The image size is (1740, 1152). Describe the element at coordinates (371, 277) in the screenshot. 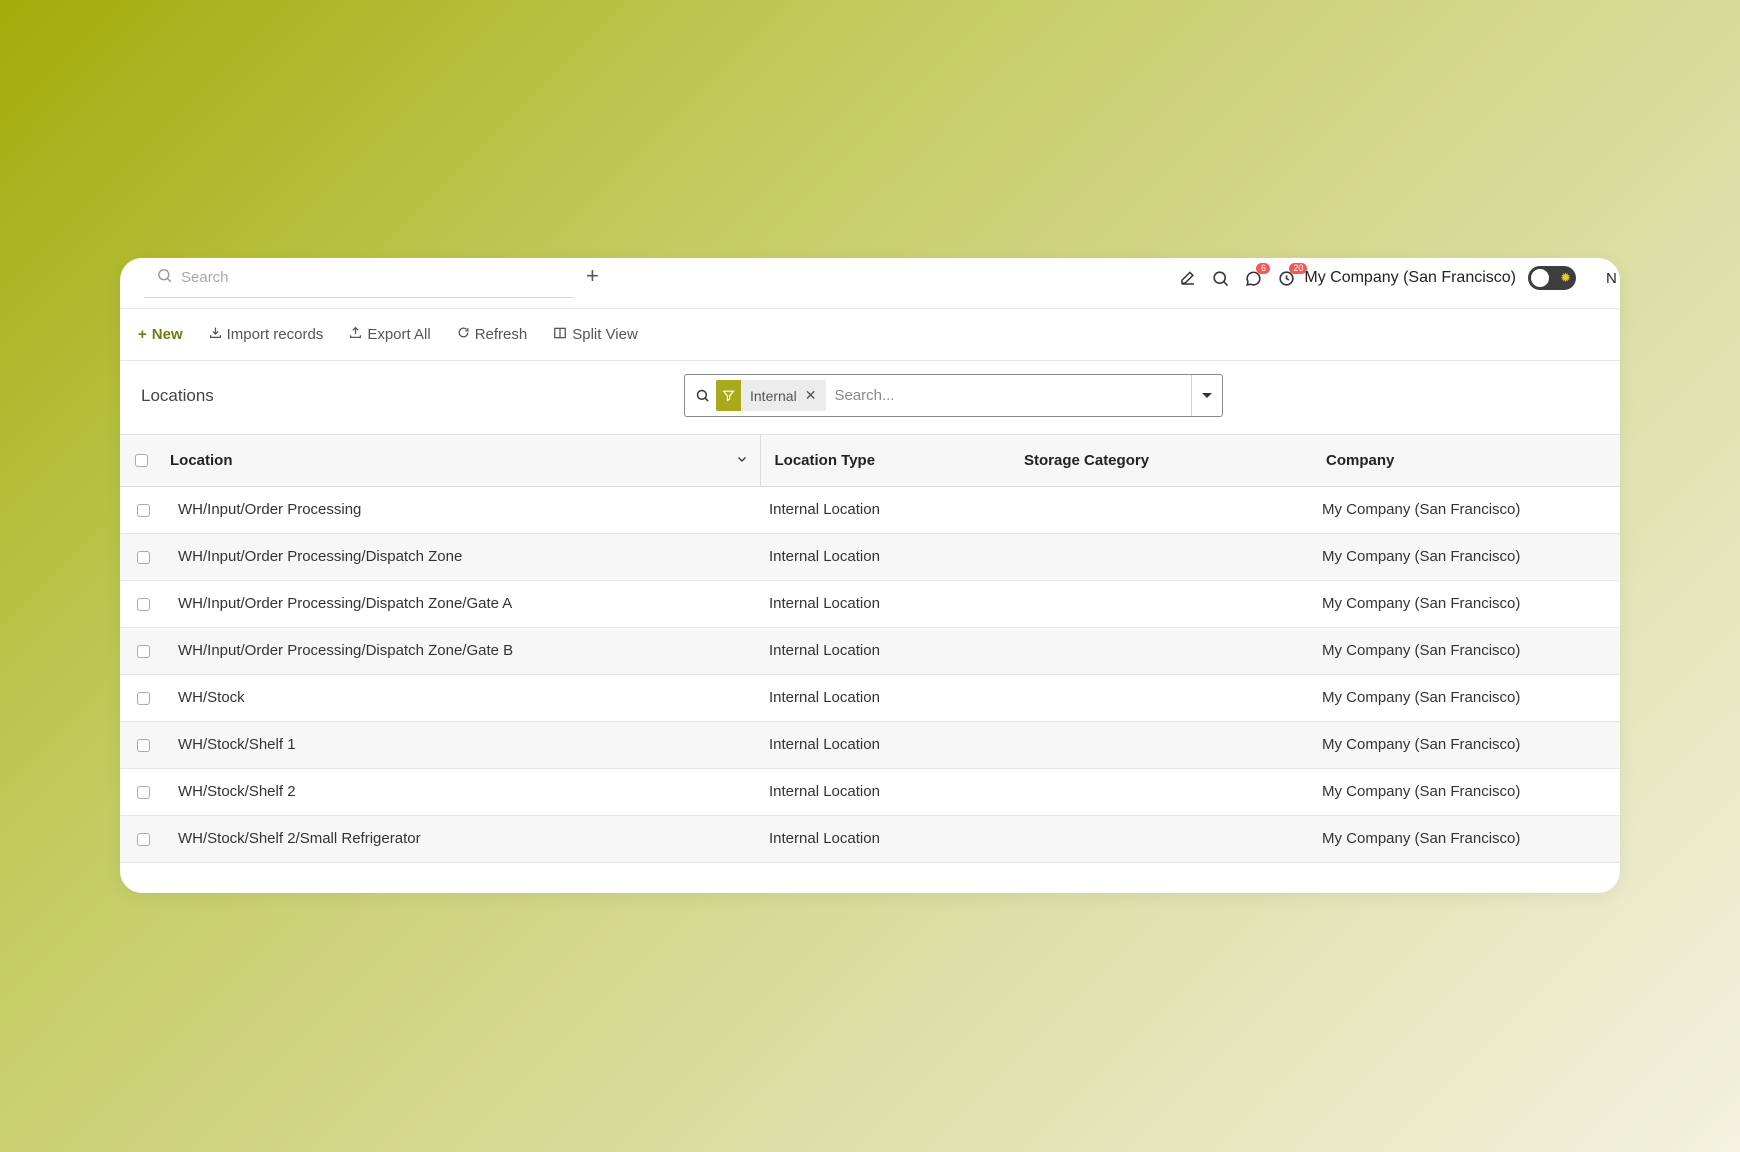

I see `global-search-input` at that location.